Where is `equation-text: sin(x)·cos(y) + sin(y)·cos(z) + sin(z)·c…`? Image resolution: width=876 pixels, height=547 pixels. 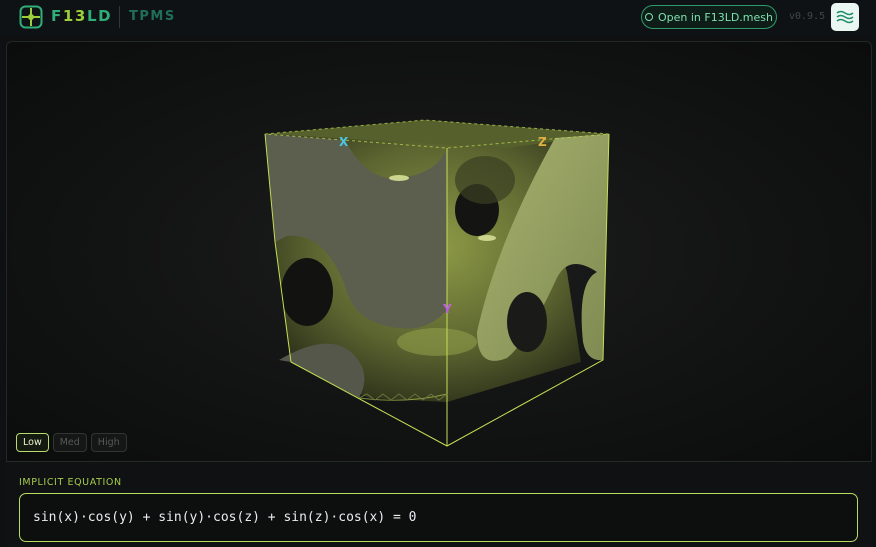 equation-text: sin(x)·cos(y) + sin(y)·cos(z) + sin(z)·c… is located at coordinates (225, 517).